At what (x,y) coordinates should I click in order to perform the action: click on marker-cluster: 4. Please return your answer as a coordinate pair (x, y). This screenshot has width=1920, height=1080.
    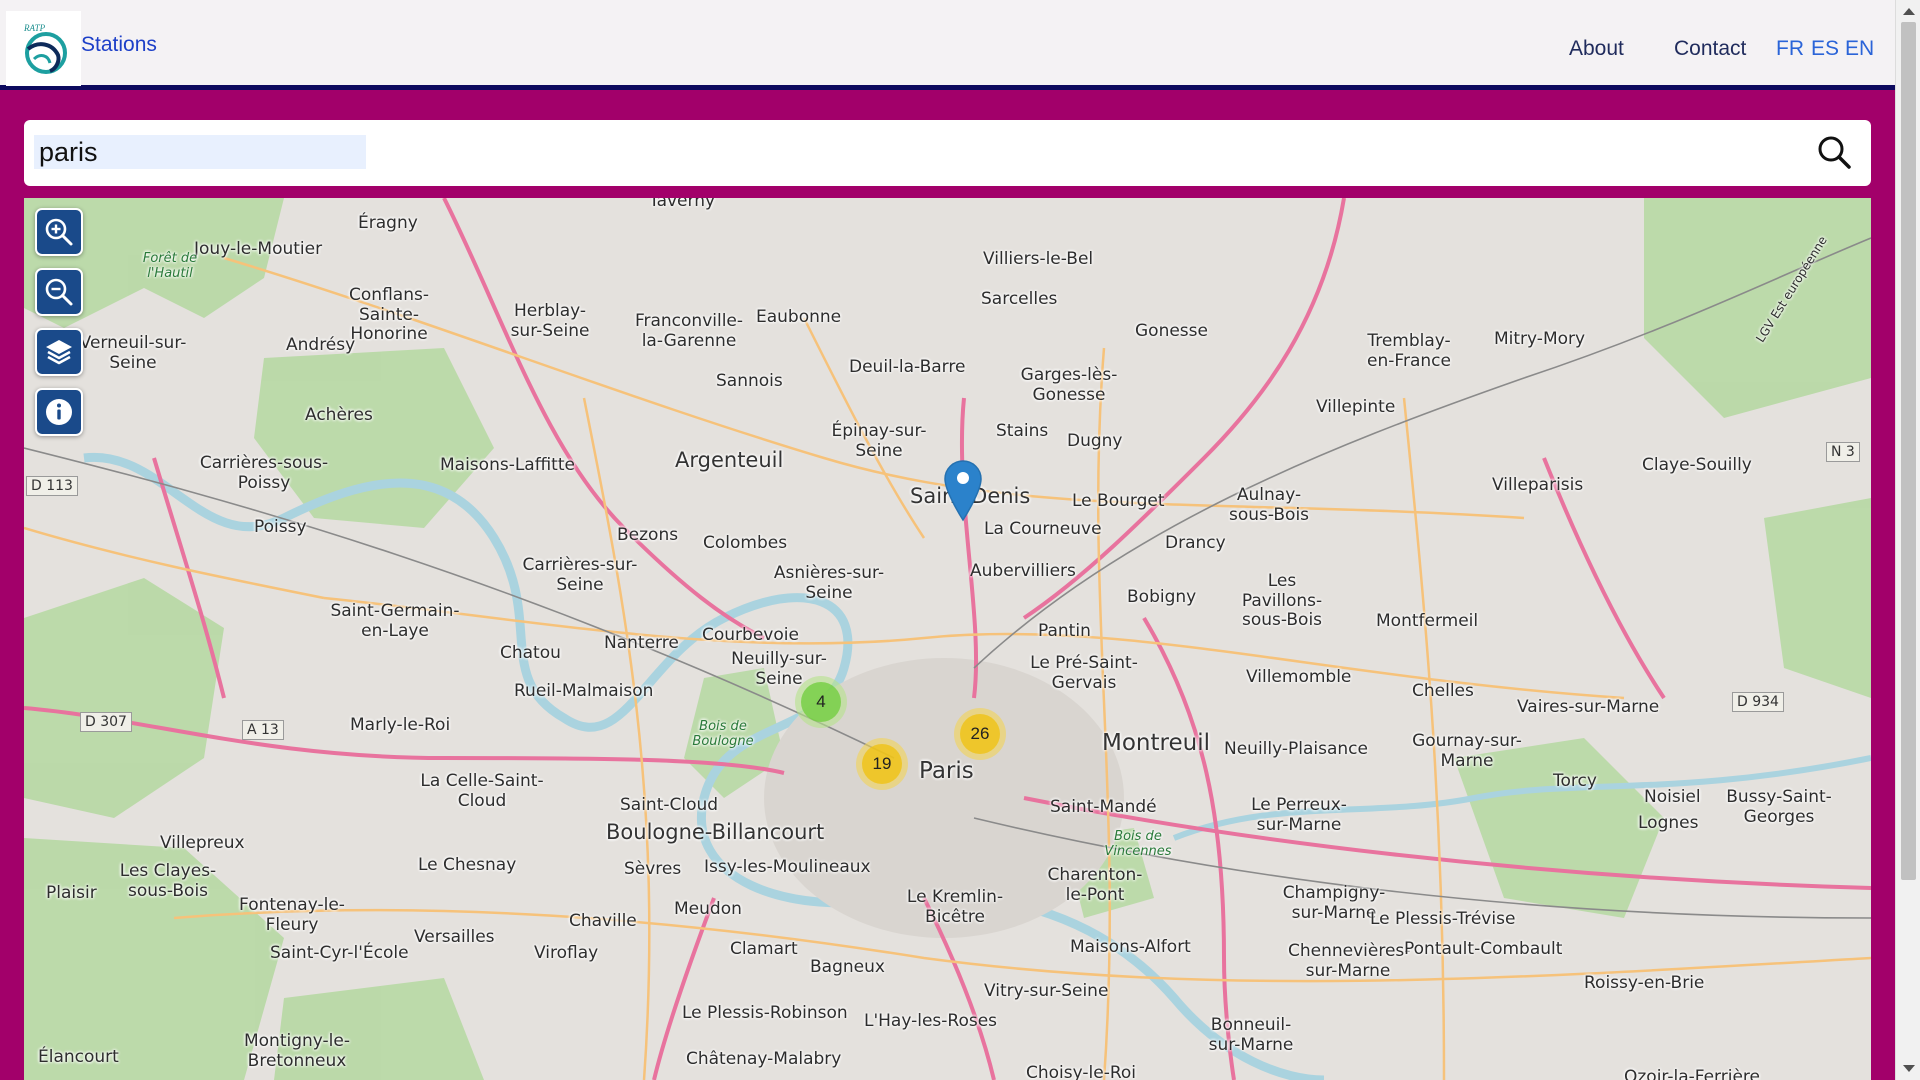
    Looking at the image, I should click on (821, 702).